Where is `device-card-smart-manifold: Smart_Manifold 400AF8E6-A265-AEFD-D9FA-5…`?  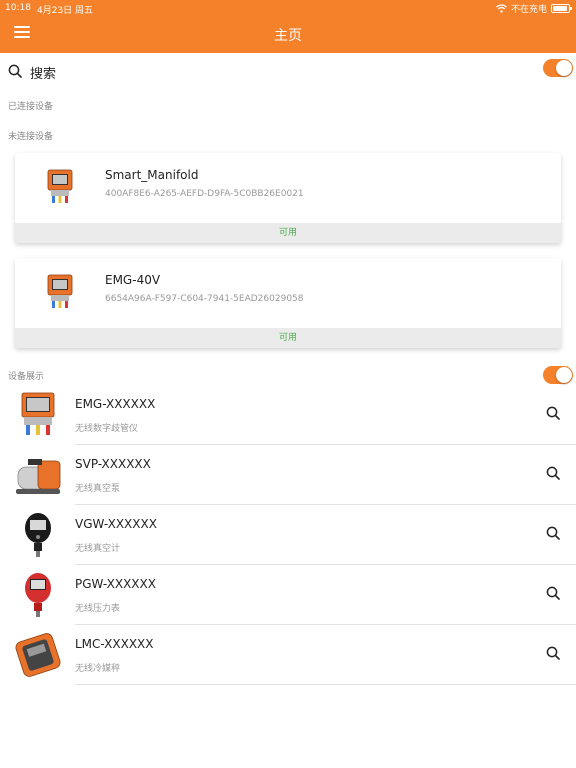
device-card-smart-manifold: Smart_Manifold 400AF8E6-A265-AEFD-D9FA-5… is located at coordinates (288, 198).